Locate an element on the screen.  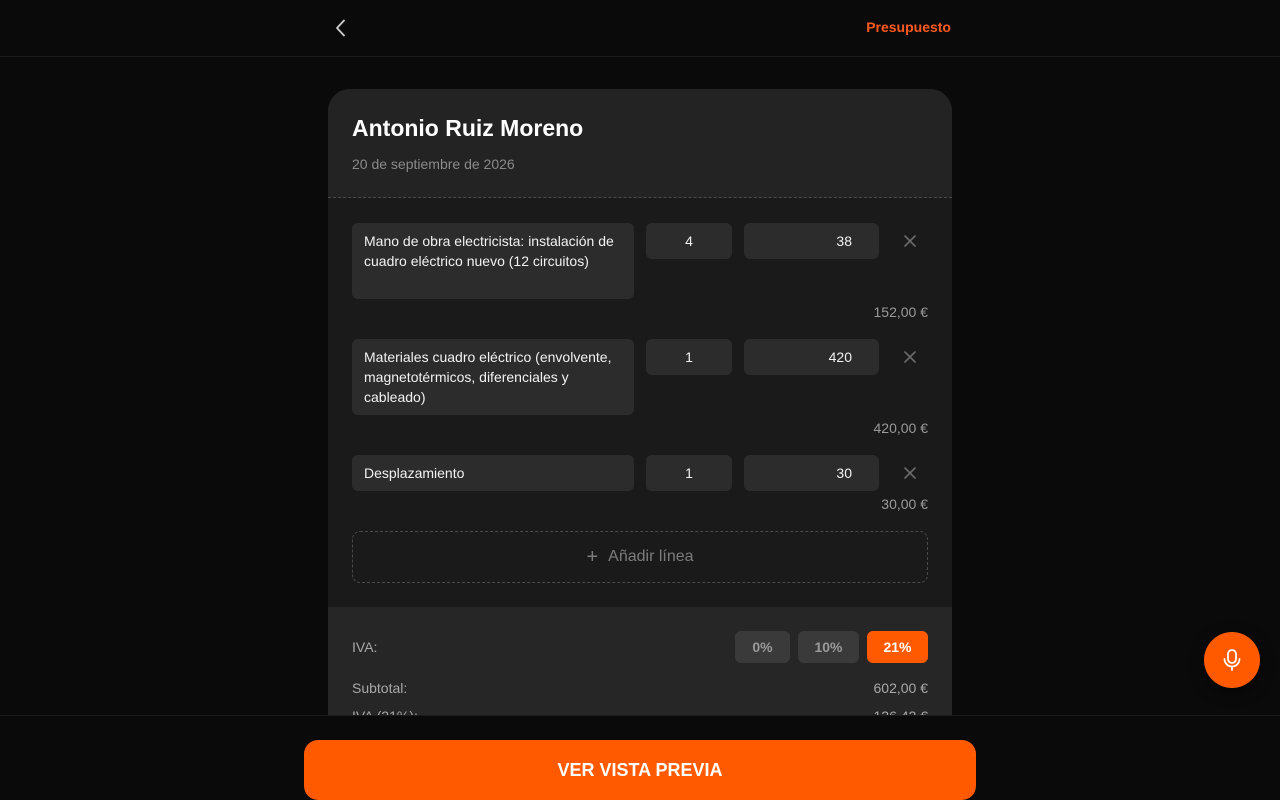
line-description-input: Desplazamiento is located at coordinates (493, 473).